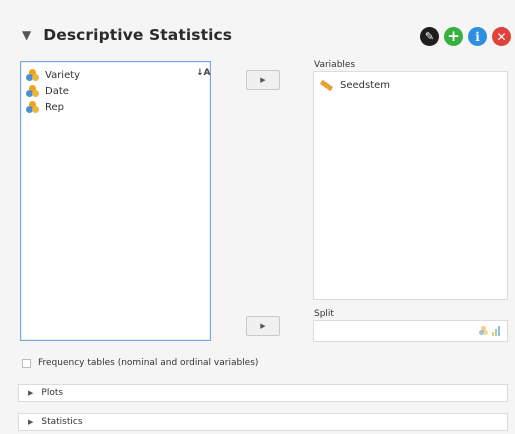 This screenshot has height=434, width=515. I want to click on split-label: Split, so click(324, 314).